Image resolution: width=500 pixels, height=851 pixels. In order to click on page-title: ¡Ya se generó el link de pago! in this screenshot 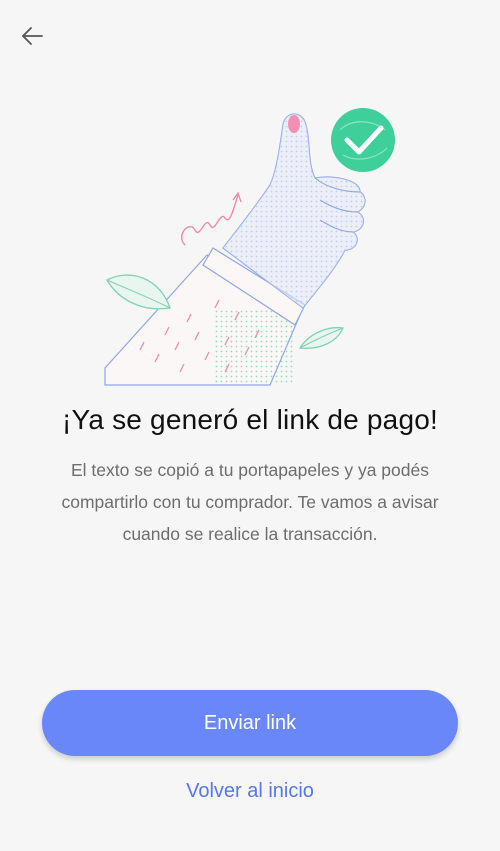, I will do `click(250, 419)`.